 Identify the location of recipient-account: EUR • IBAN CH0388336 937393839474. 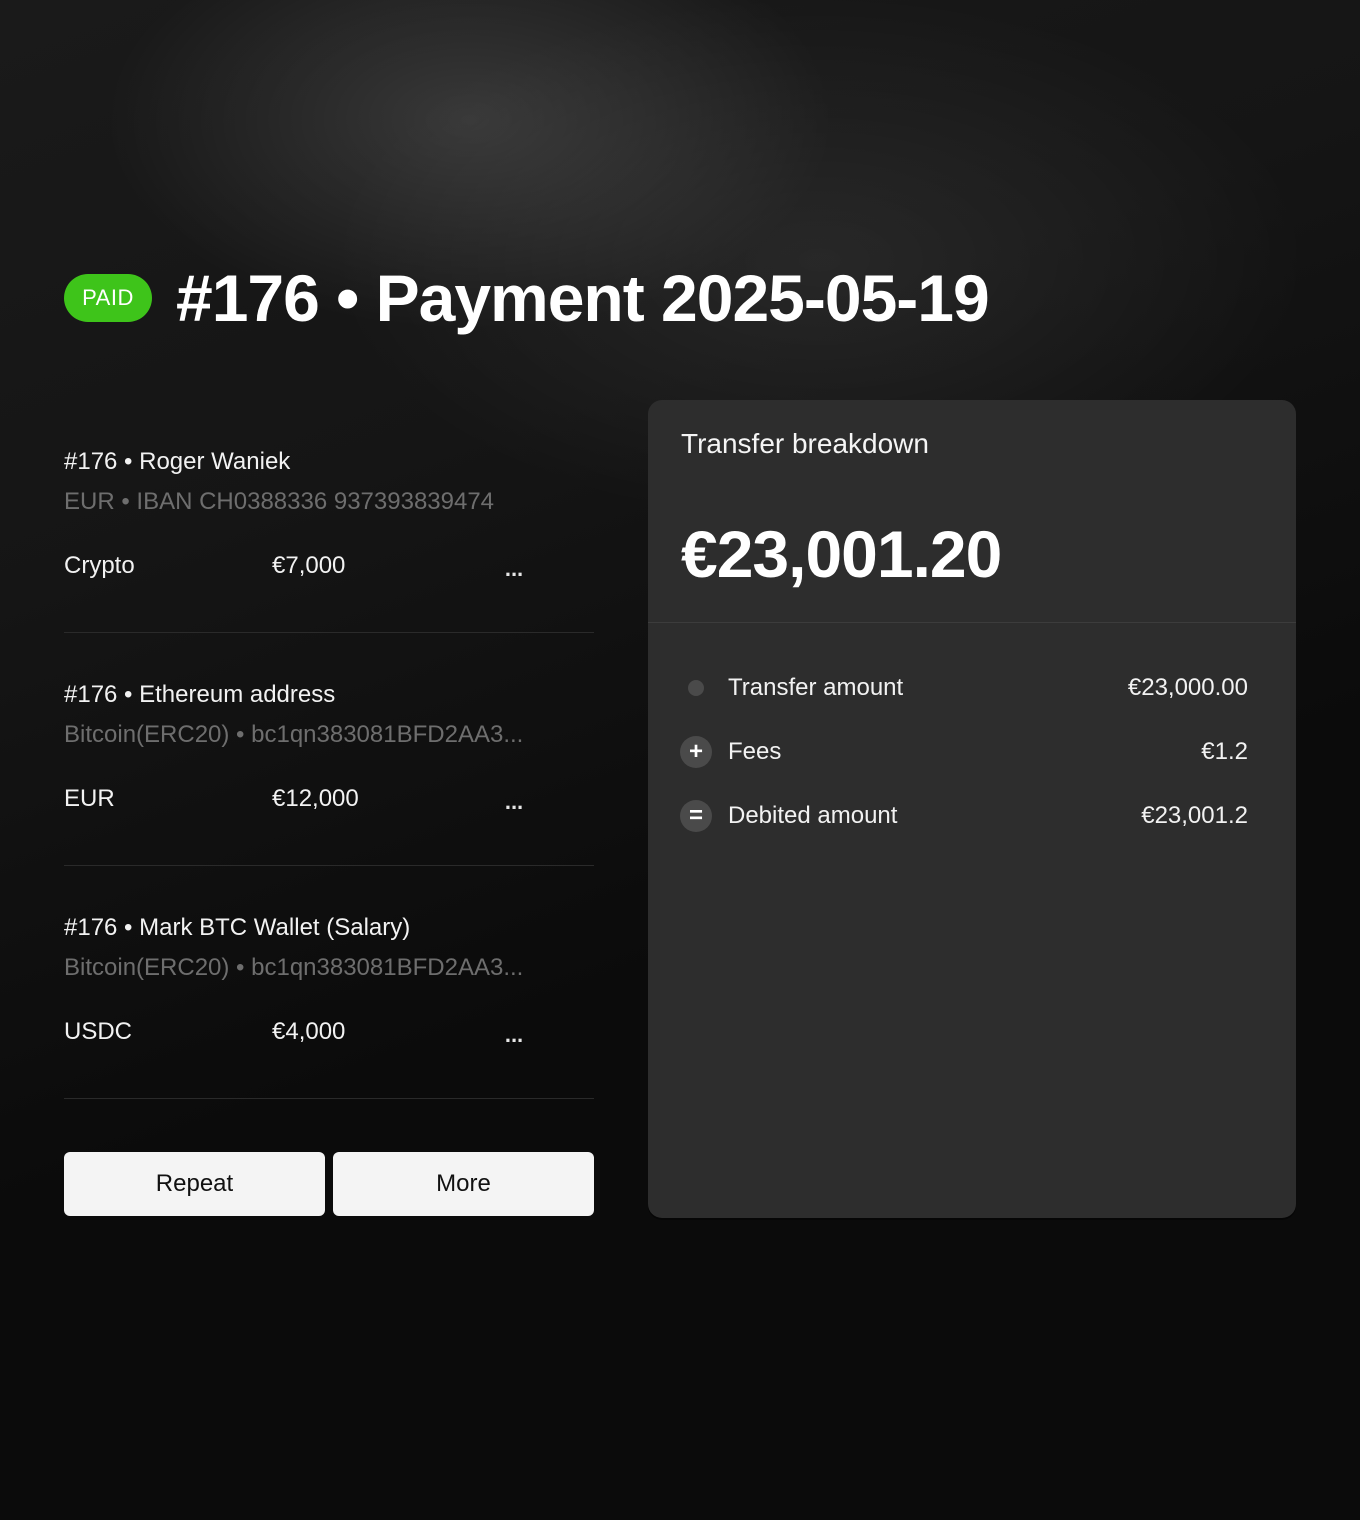
(279, 501).